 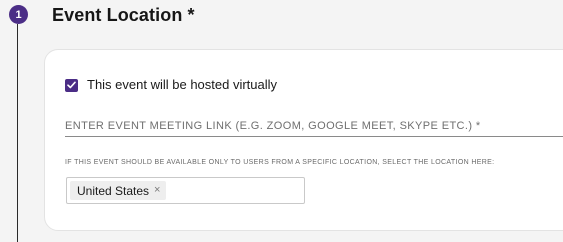 I want to click on location-tag-label: United States, so click(x=113, y=190).